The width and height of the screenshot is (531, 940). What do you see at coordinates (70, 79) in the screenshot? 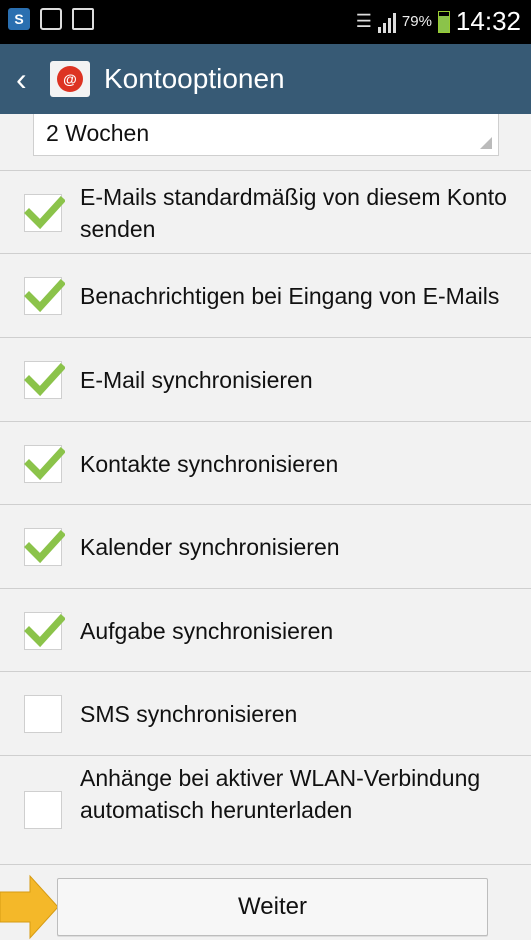
I see `email-app-icon: @` at bounding box center [70, 79].